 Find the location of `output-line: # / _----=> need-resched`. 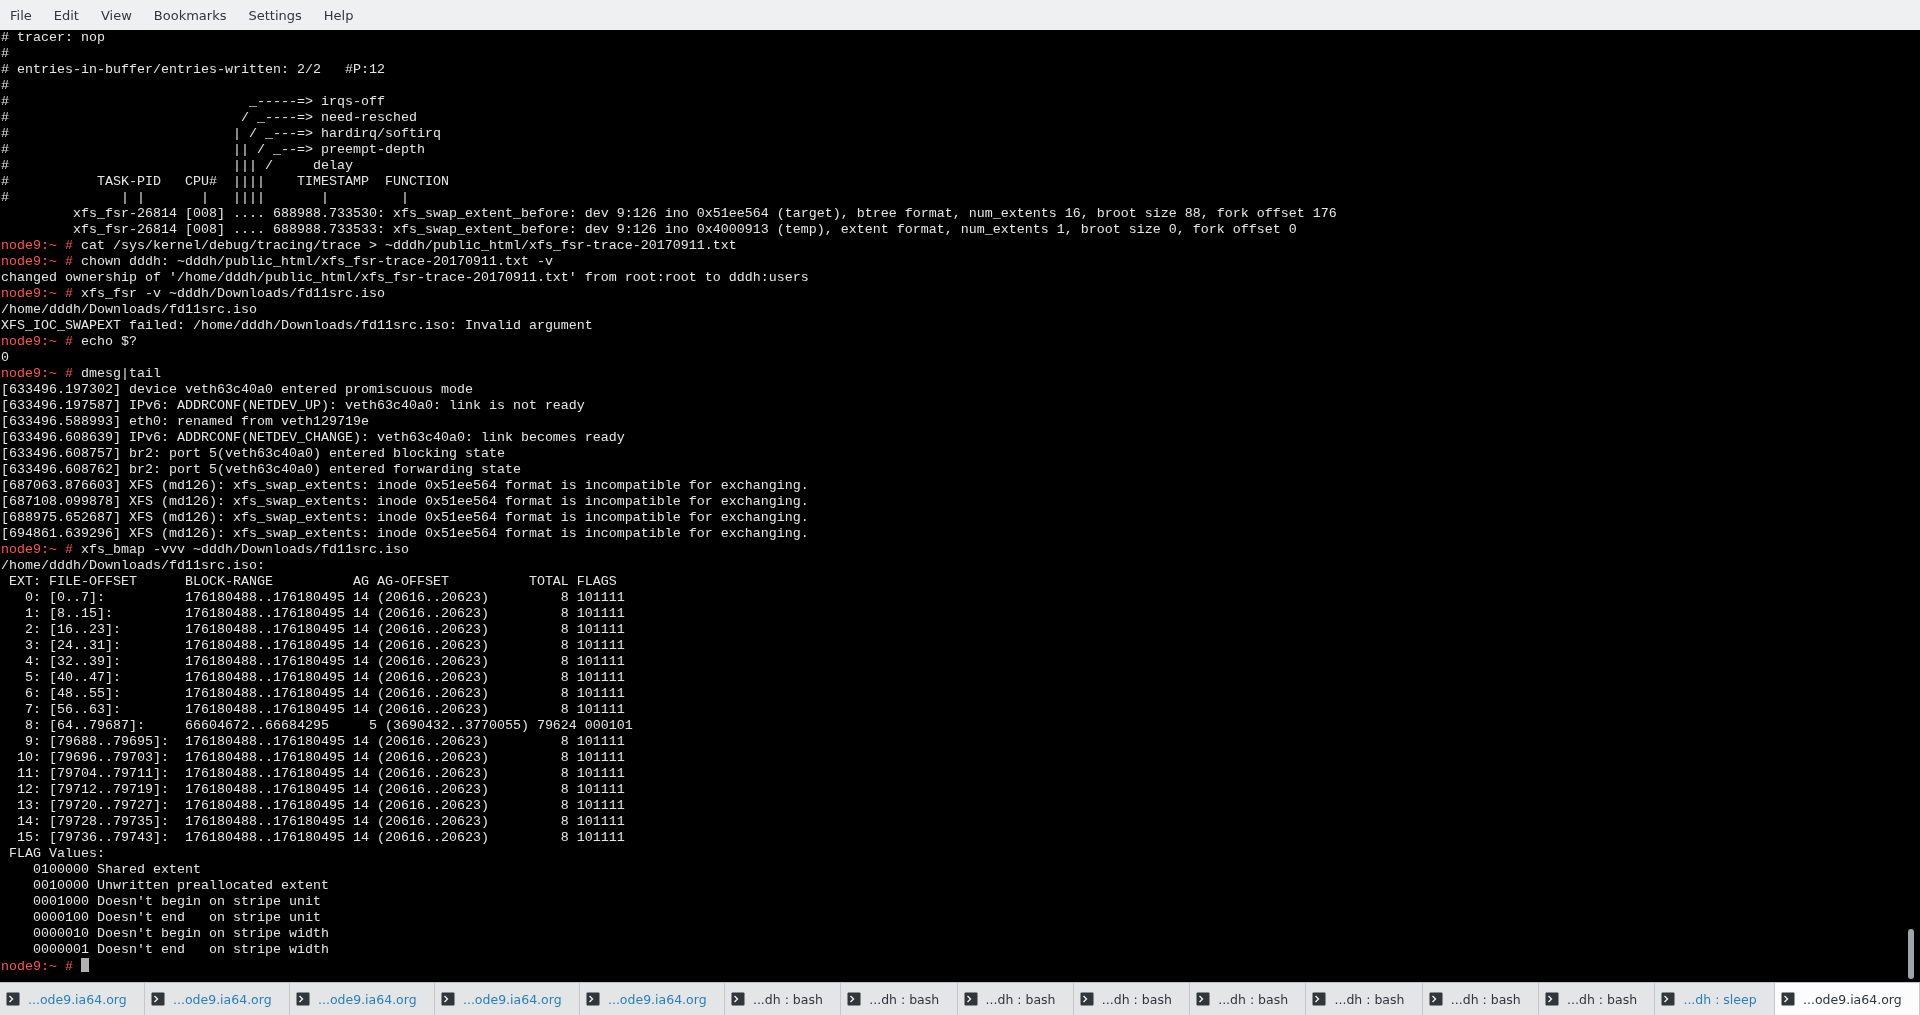

output-line: # / _----=> need-resched is located at coordinates (209, 118).